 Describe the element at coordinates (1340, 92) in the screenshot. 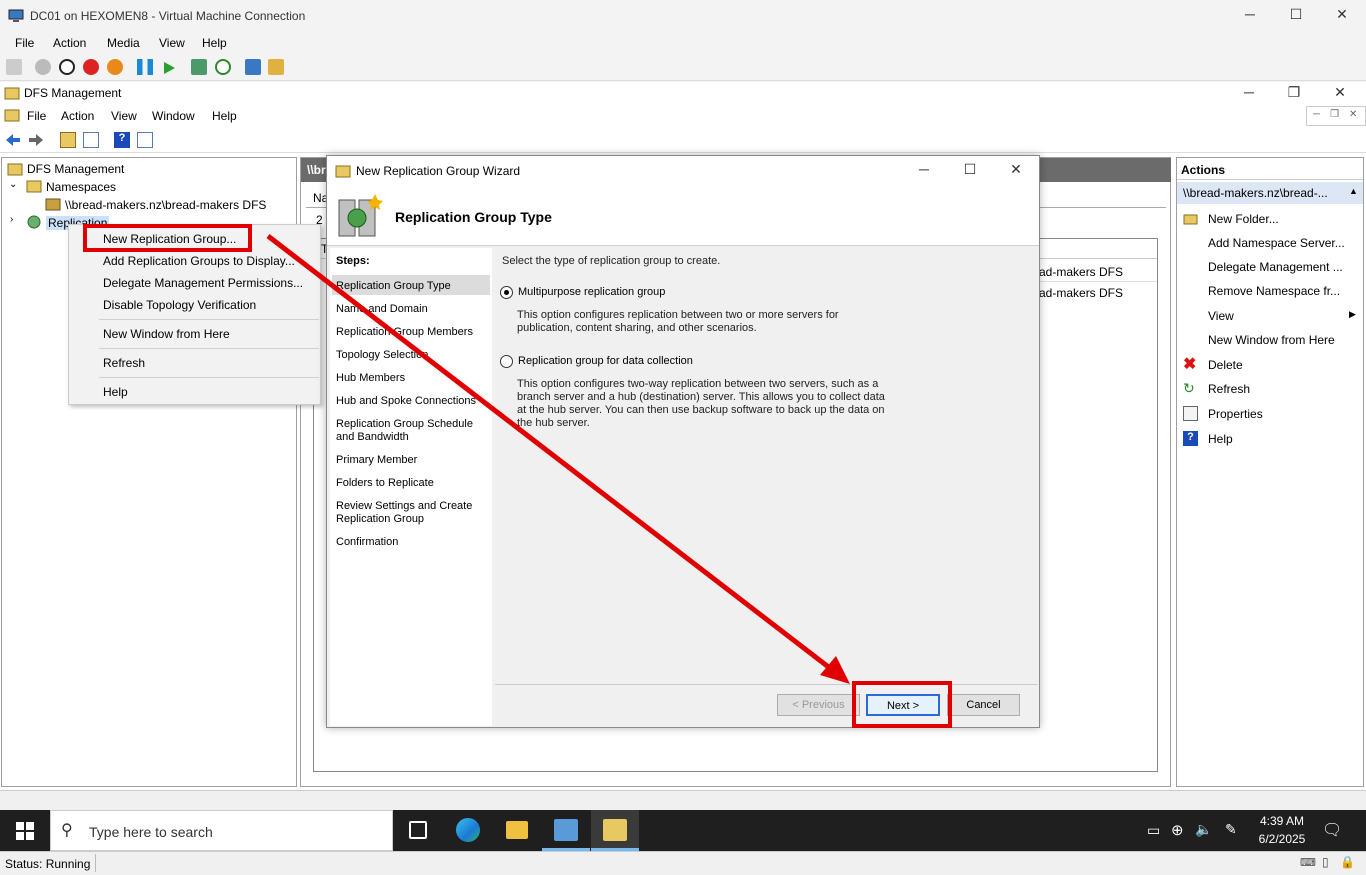

I see `dfs-close-button: ✕` at that location.